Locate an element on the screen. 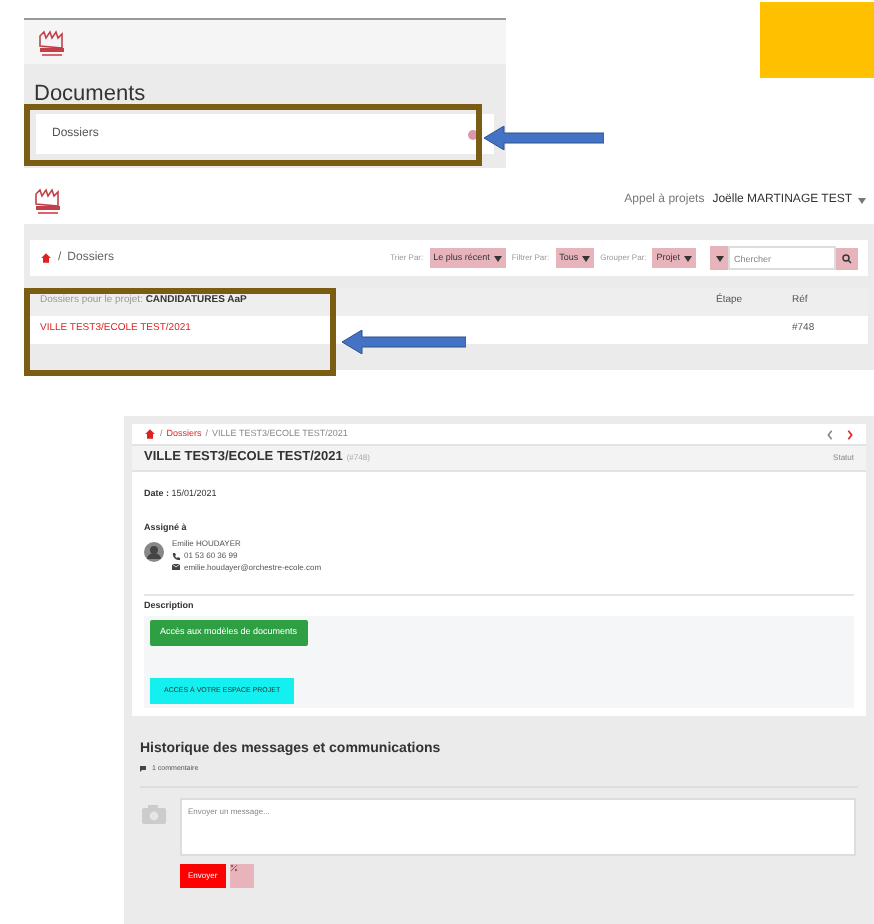 This screenshot has width=874, height=924. envelope-icon is located at coordinates (176, 567).